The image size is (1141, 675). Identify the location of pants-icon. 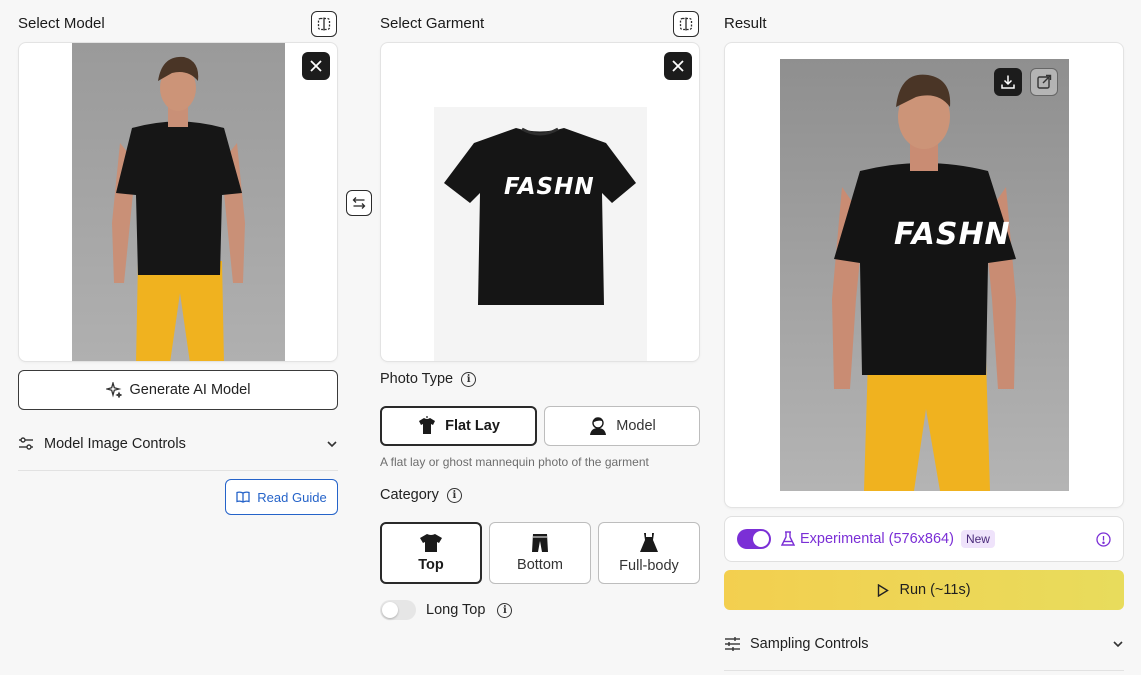
(540, 543).